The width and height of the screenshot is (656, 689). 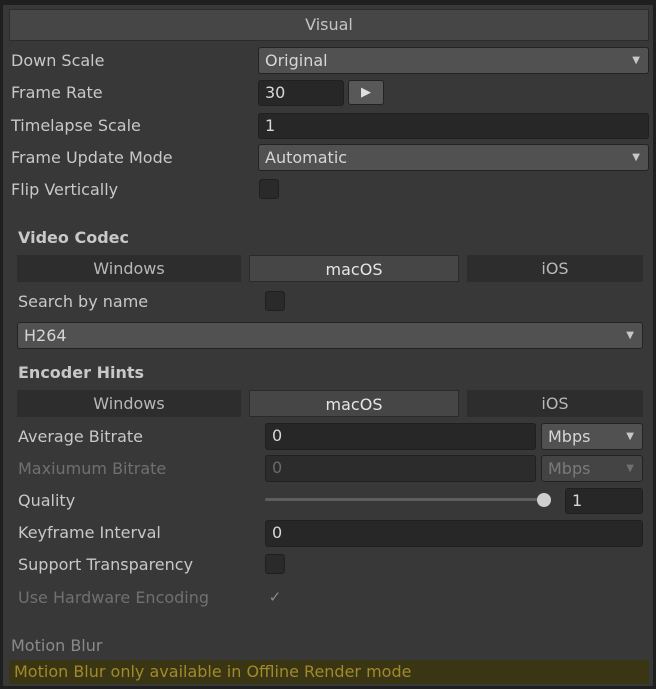 What do you see at coordinates (400, 468) in the screenshot?
I see `maximum-bitrate-field: 0` at bounding box center [400, 468].